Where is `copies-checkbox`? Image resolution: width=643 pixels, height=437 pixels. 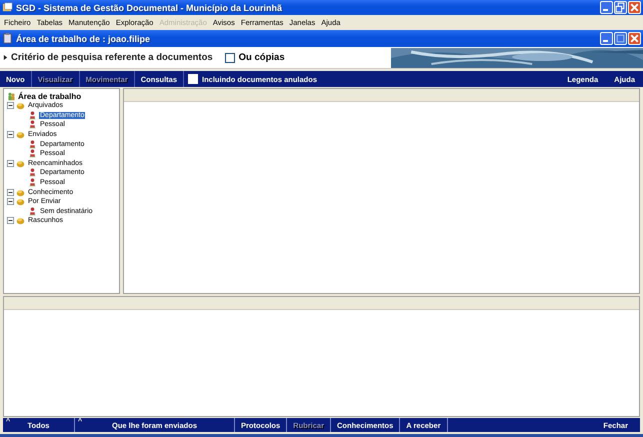 copies-checkbox is located at coordinates (229, 57).